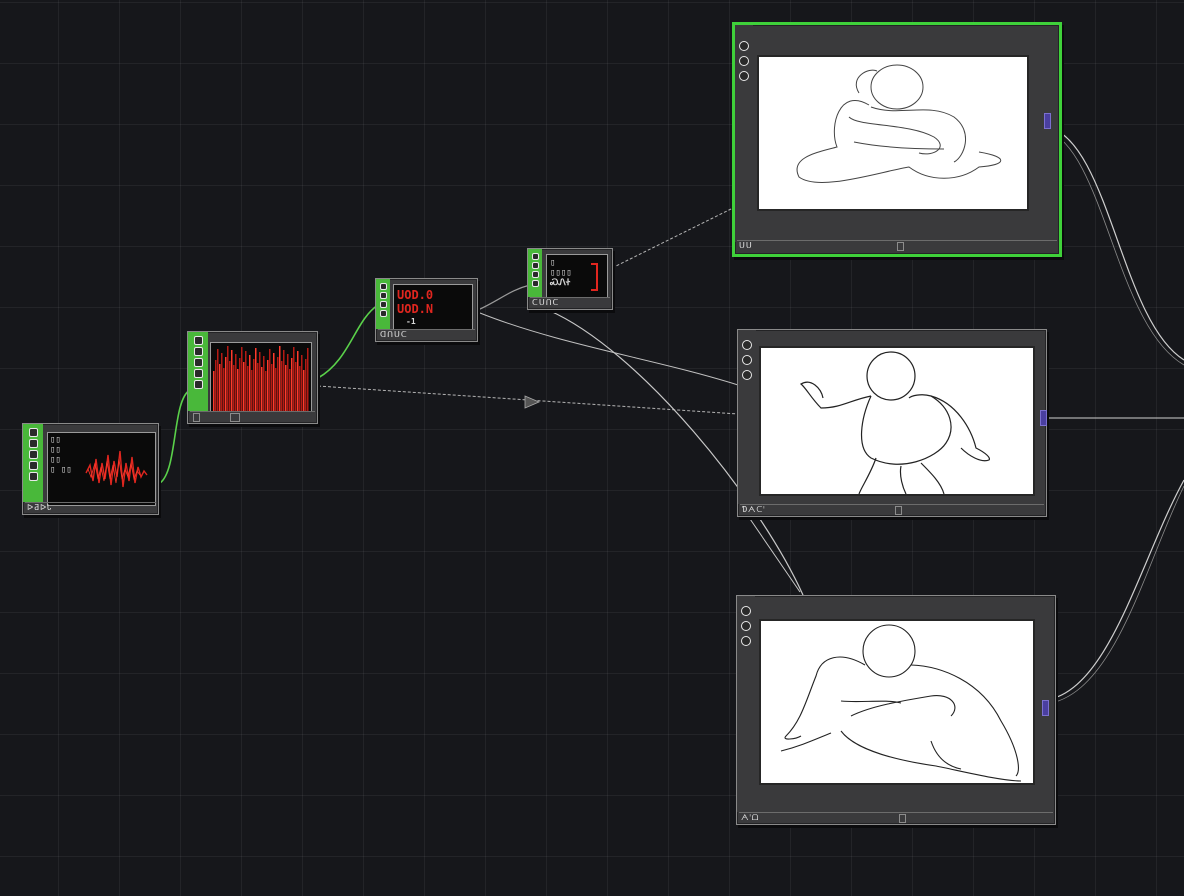 Image resolution: width=1184 pixels, height=896 pixels. I want to click on spectrum-node, so click(252, 377).